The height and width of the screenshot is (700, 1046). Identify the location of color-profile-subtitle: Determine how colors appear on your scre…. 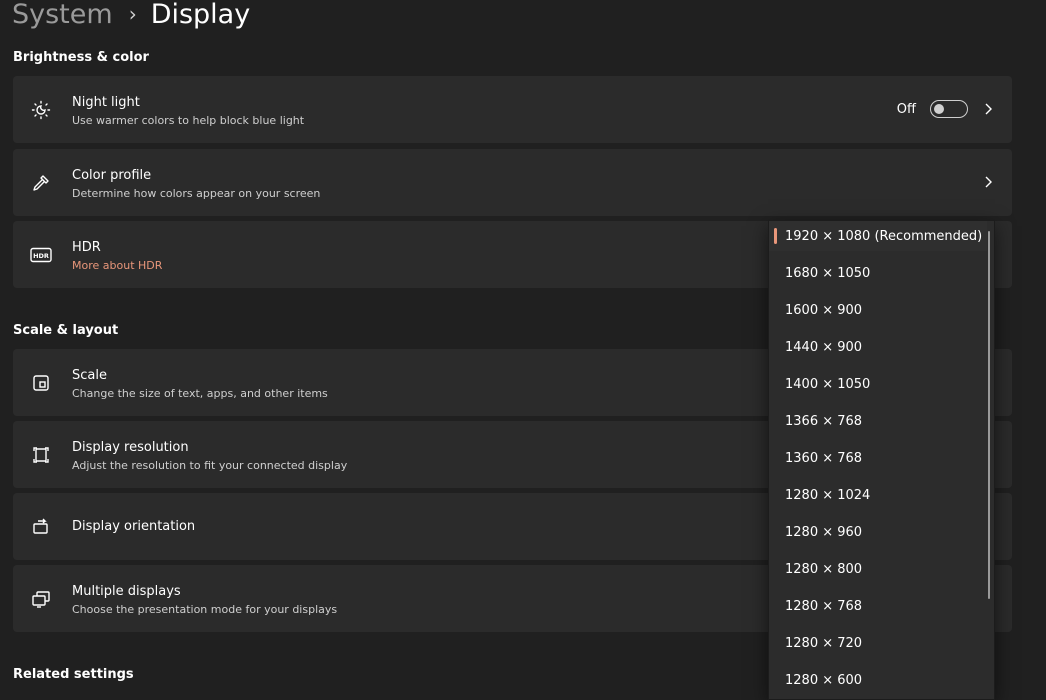
(196, 193).